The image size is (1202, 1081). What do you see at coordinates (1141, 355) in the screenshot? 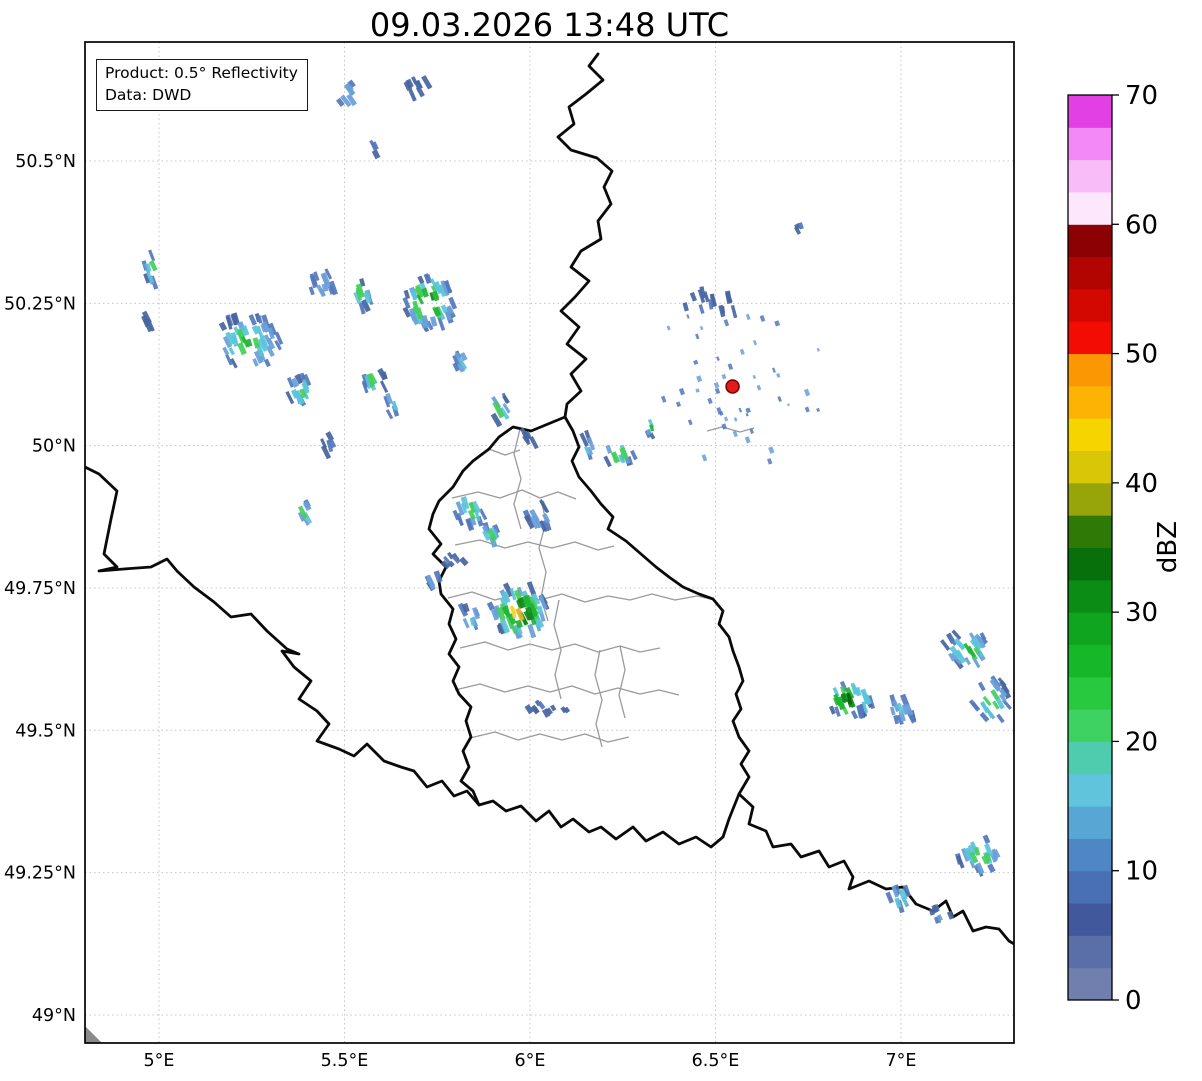
I see `colorbar-tick-label: 50` at bounding box center [1141, 355].